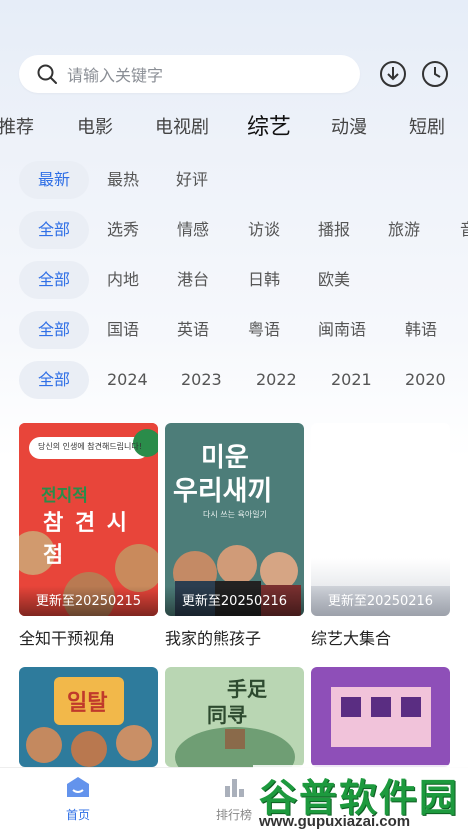 This screenshot has height=833, width=468. Describe the element at coordinates (54, 180) in the screenshot. I see `filter-chip: 最新` at that location.